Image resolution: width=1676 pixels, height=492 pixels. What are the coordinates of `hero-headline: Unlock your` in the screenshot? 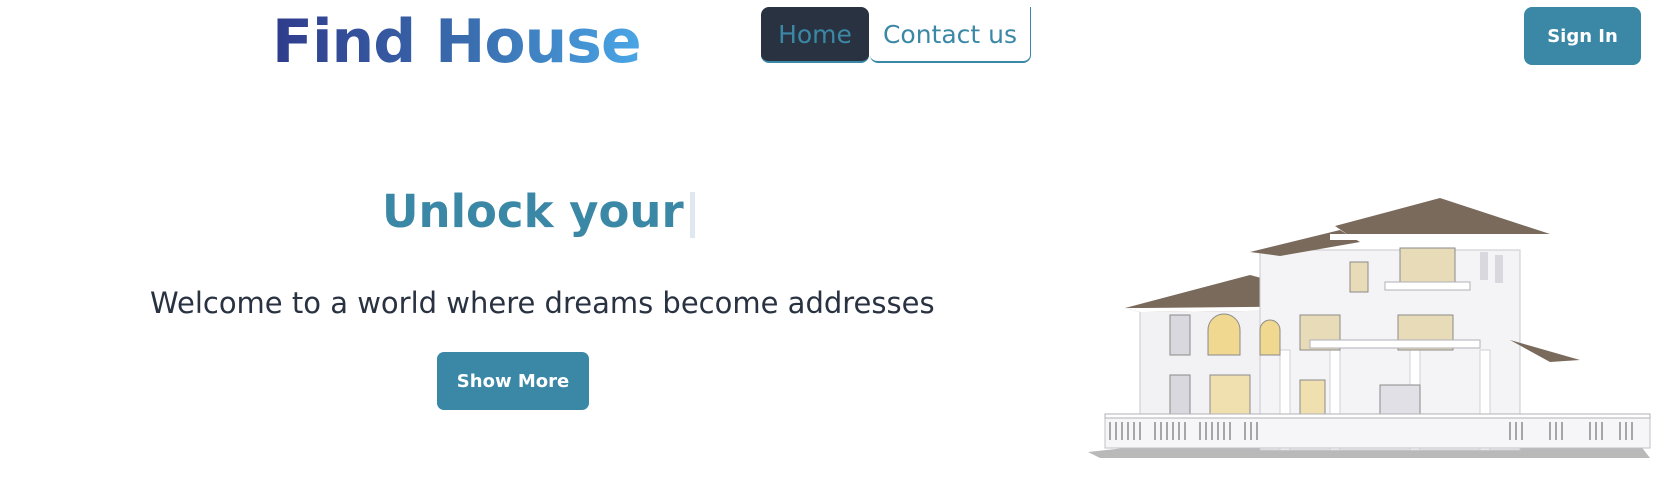 It's located at (538, 212).